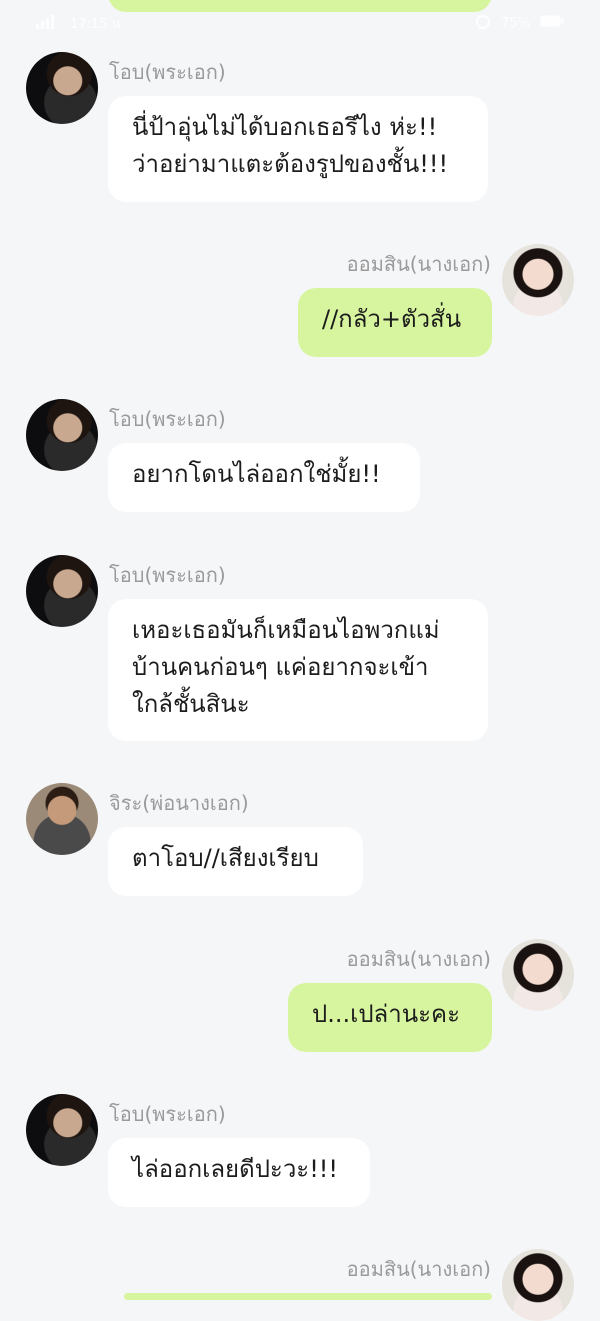  What do you see at coordinates (49, 23) in the screenshot?
I see `signal-icon` at bounding box center [49, 23].